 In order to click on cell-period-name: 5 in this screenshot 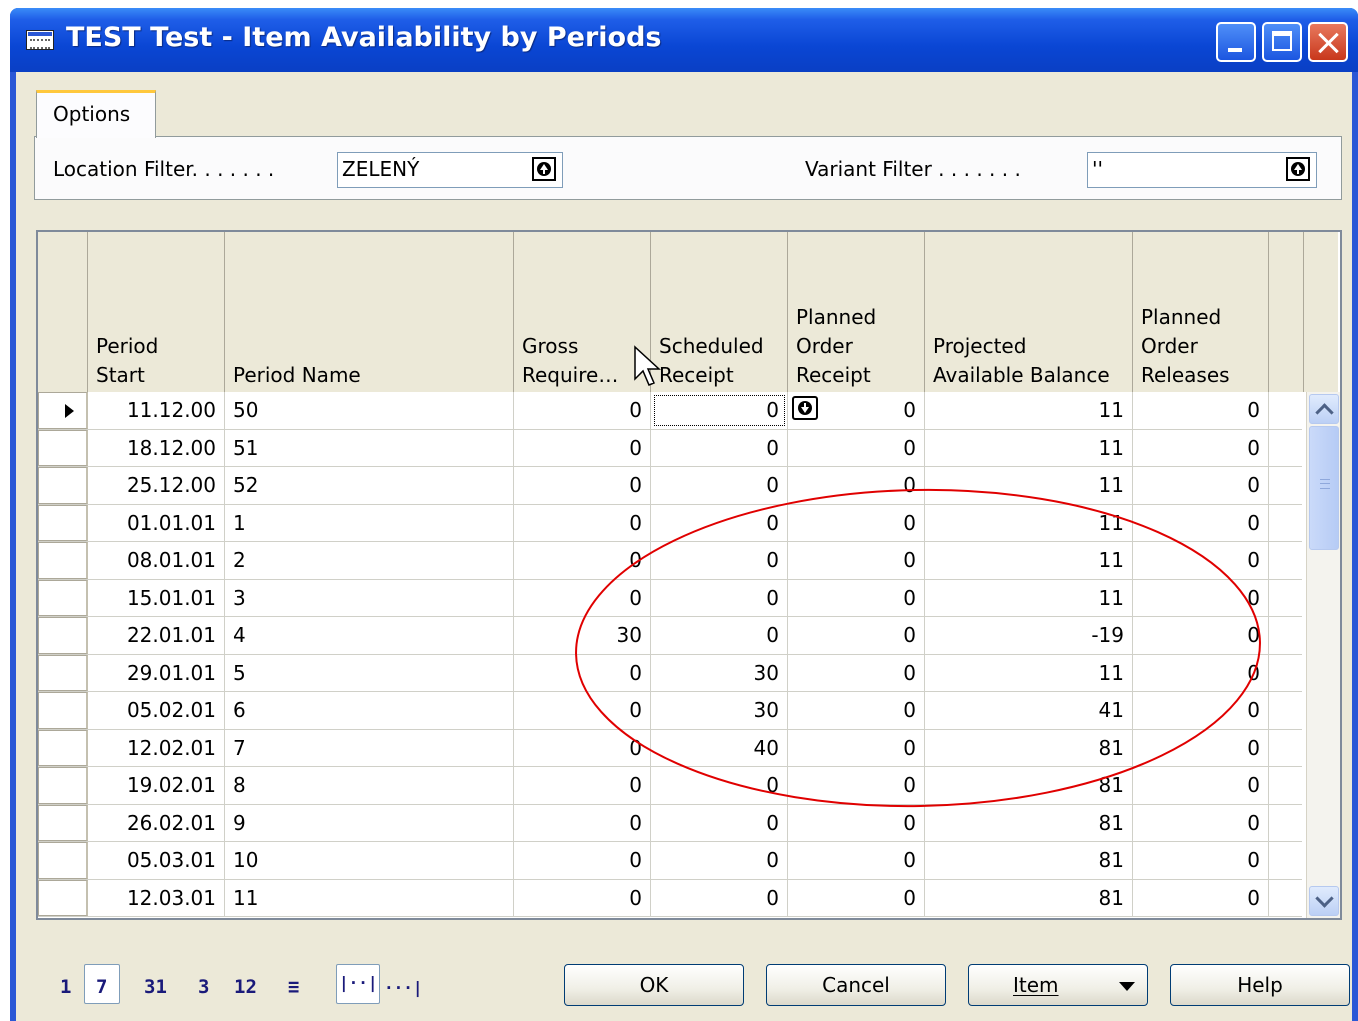, I will do `click(369, 672)`.